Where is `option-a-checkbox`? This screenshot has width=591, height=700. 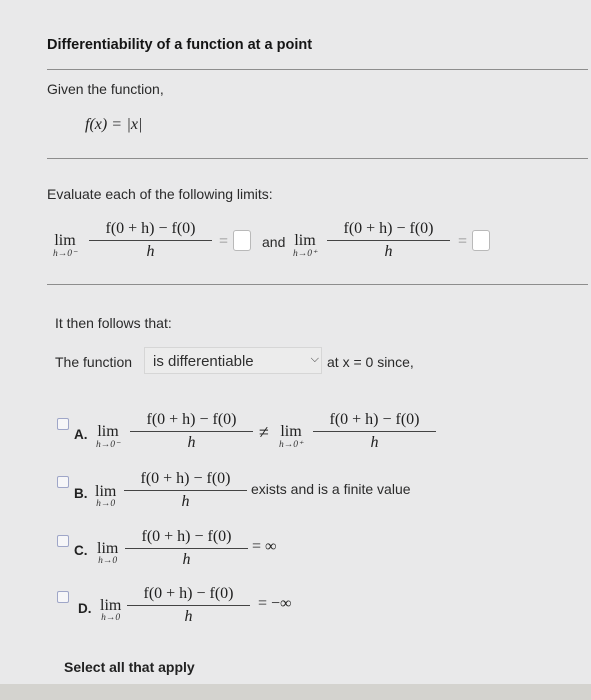 option-a-checkbox is located at coordinates (63, 424).